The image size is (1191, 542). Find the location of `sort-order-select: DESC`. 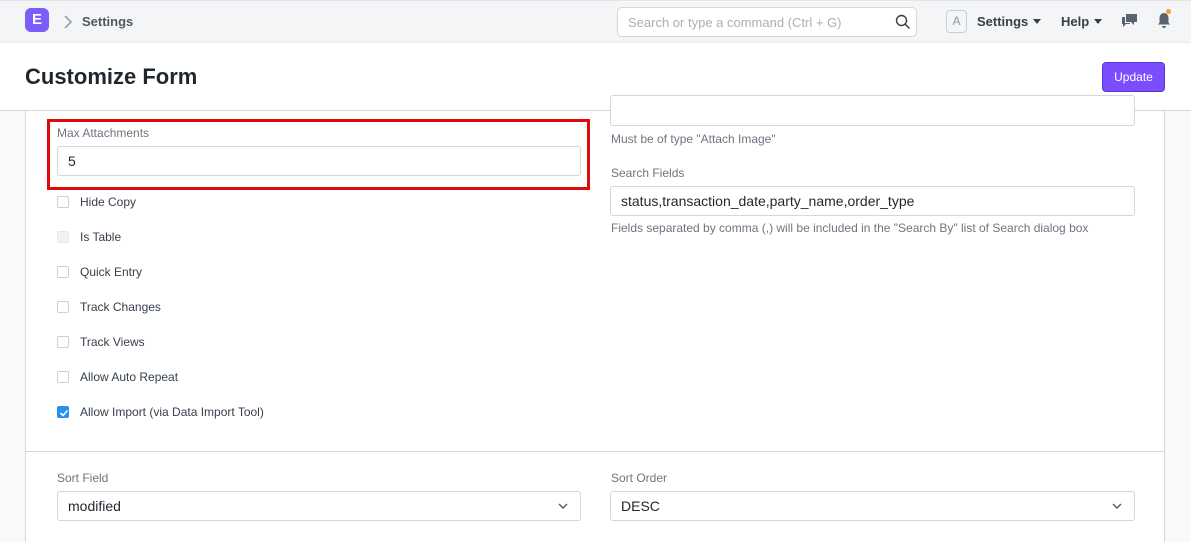

sort-order-select: DESC is located at coordinates (872, 506).